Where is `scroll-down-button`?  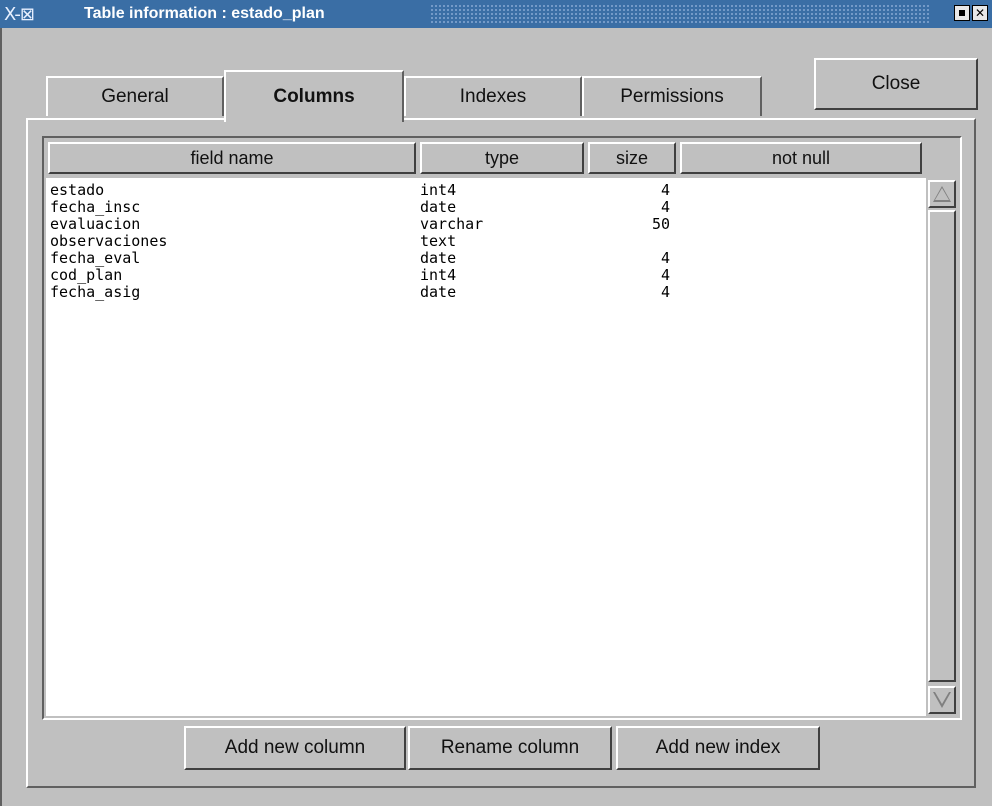
scroll-down-button is located at coordinates (942, 700).